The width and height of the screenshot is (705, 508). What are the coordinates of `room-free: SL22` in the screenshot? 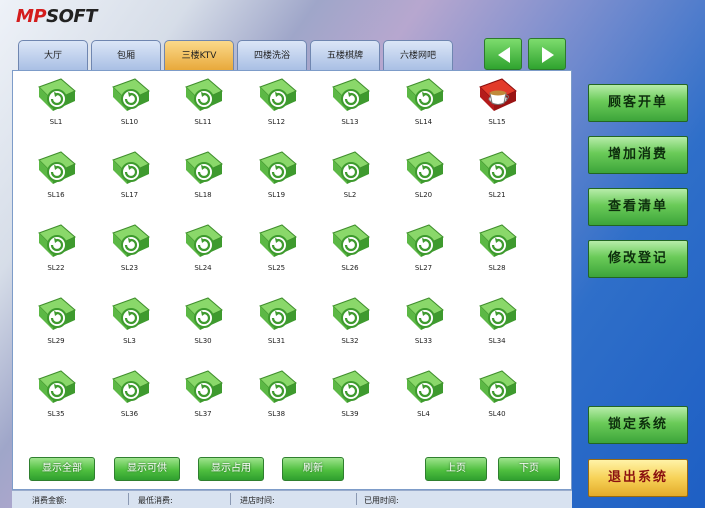 It's located at (56, 249).